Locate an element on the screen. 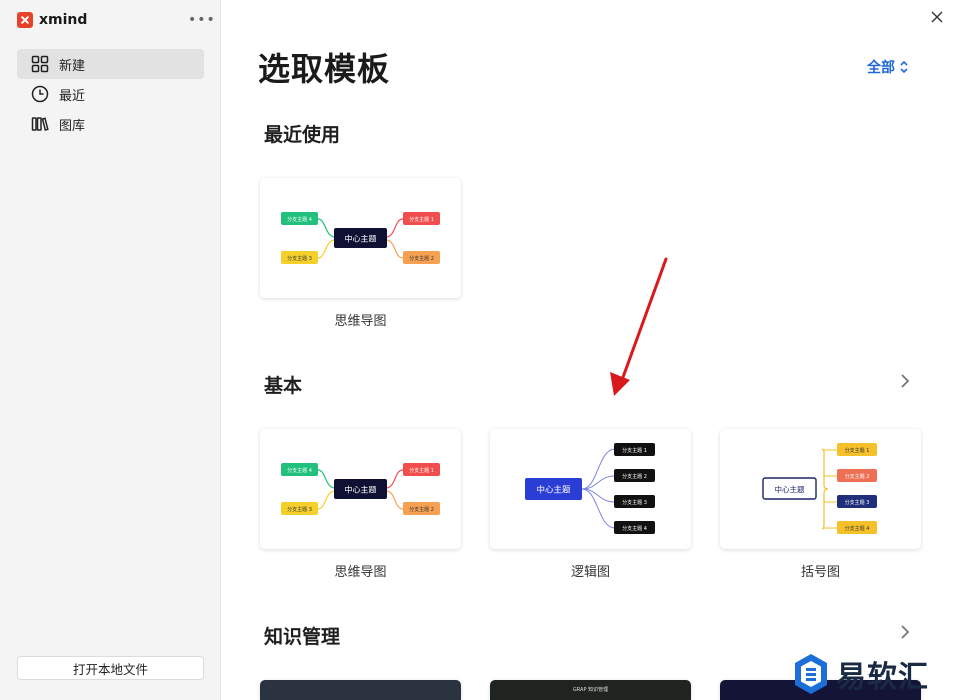 This screenshot has width=960, height=700. sidebar-item-label: 最近 is located at coordinates (72, 96).